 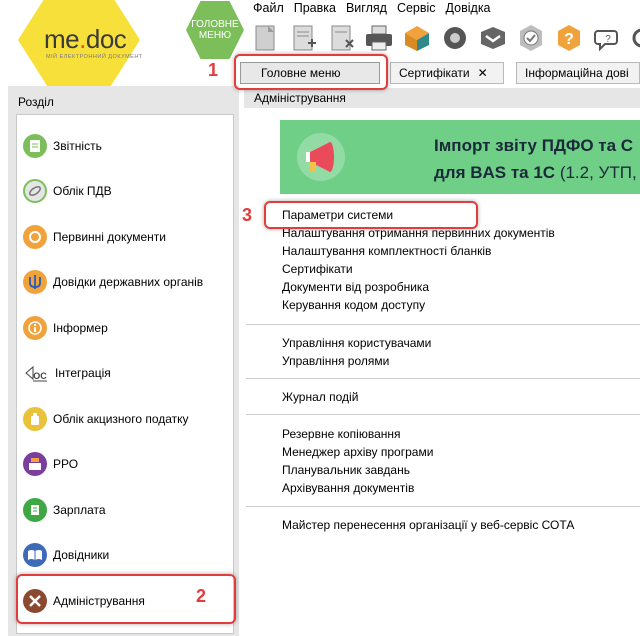 What do you see at coordinates (371, 215) in the screenshot?
I see `callout-system-params` at bounding box center [371, 215].